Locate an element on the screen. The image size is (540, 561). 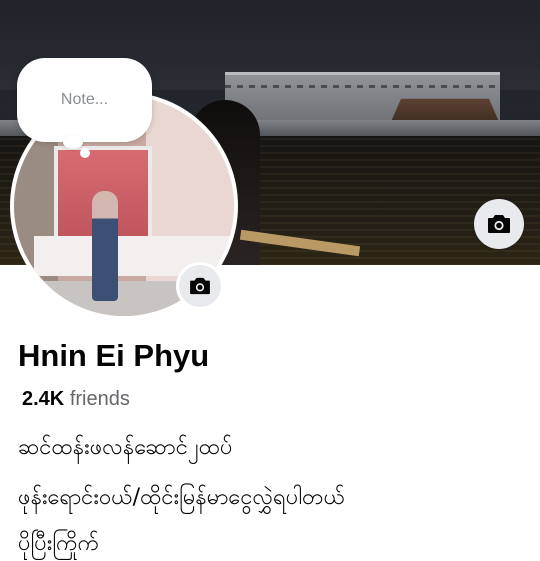
bio-line-3: ပိုပြီးကြိုက် is located at coordinates (59, 543).